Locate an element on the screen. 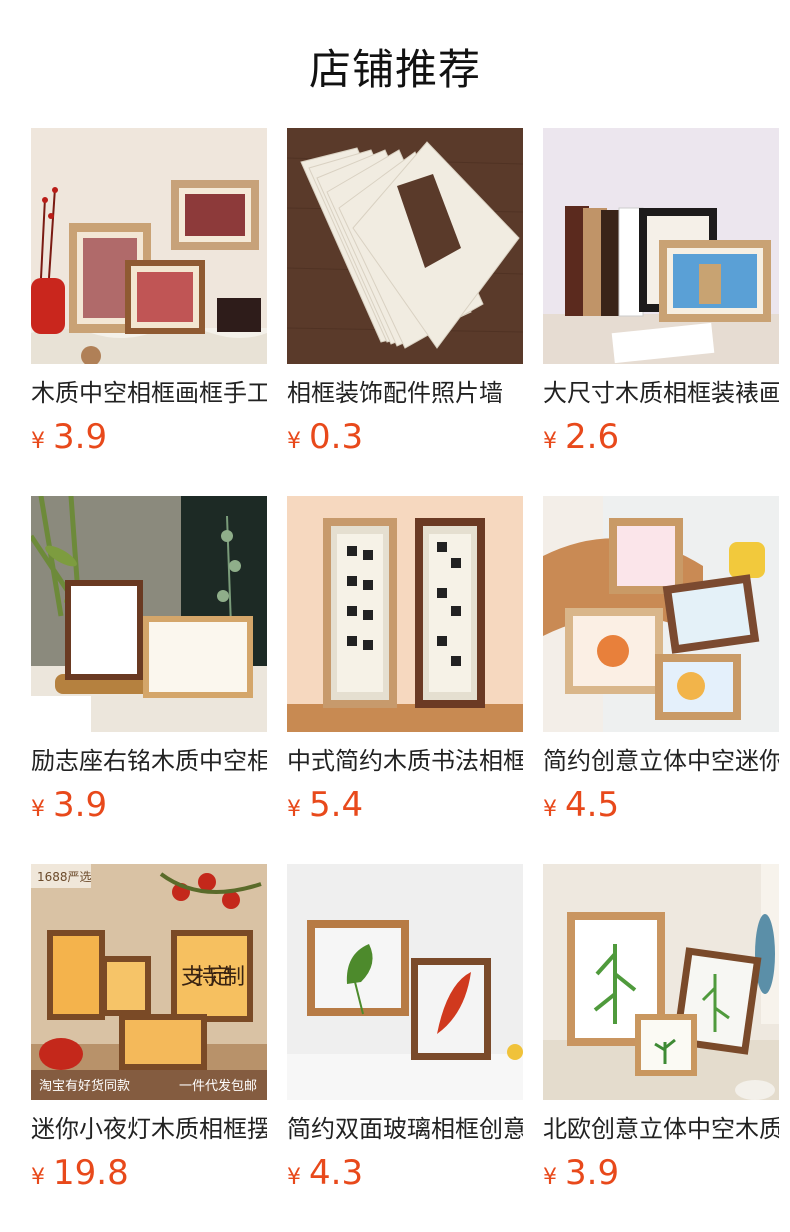 This screenshot has width=790, height=1232. price-value: 0.3 is located at coordinates (336, 437).